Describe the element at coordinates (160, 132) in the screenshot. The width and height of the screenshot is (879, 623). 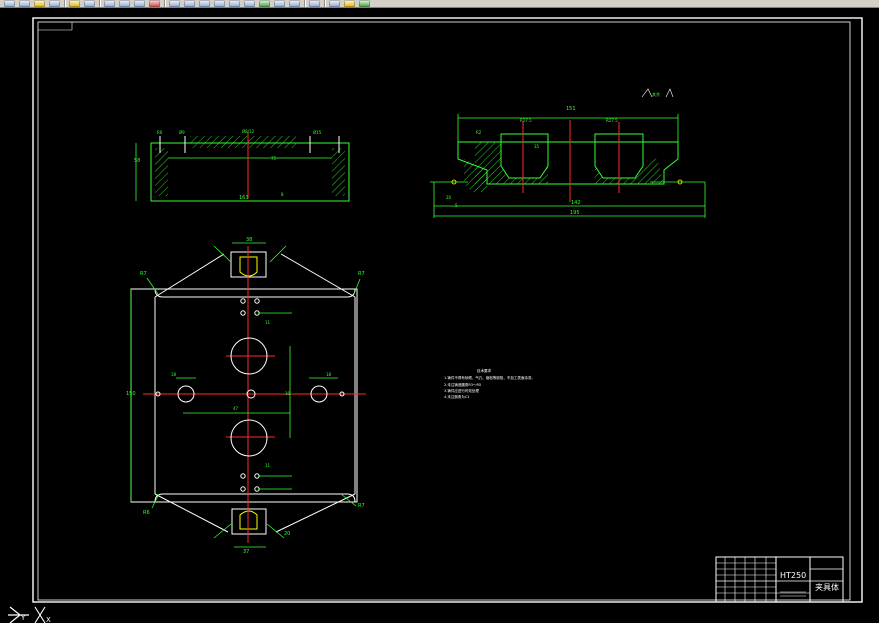
I see `dim-front-r6: R6` at that location.